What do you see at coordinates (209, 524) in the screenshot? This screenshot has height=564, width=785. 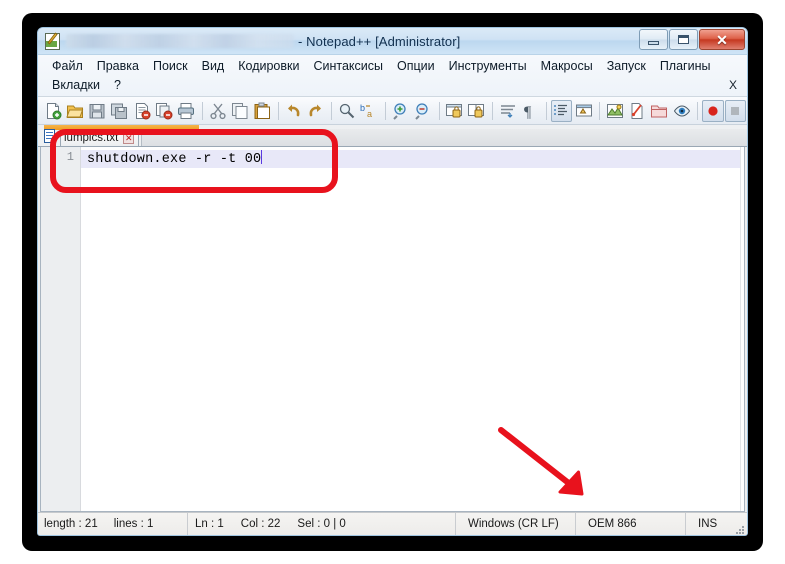 I see `status-ln: Ln : 1` at bounding box center [209, 524].